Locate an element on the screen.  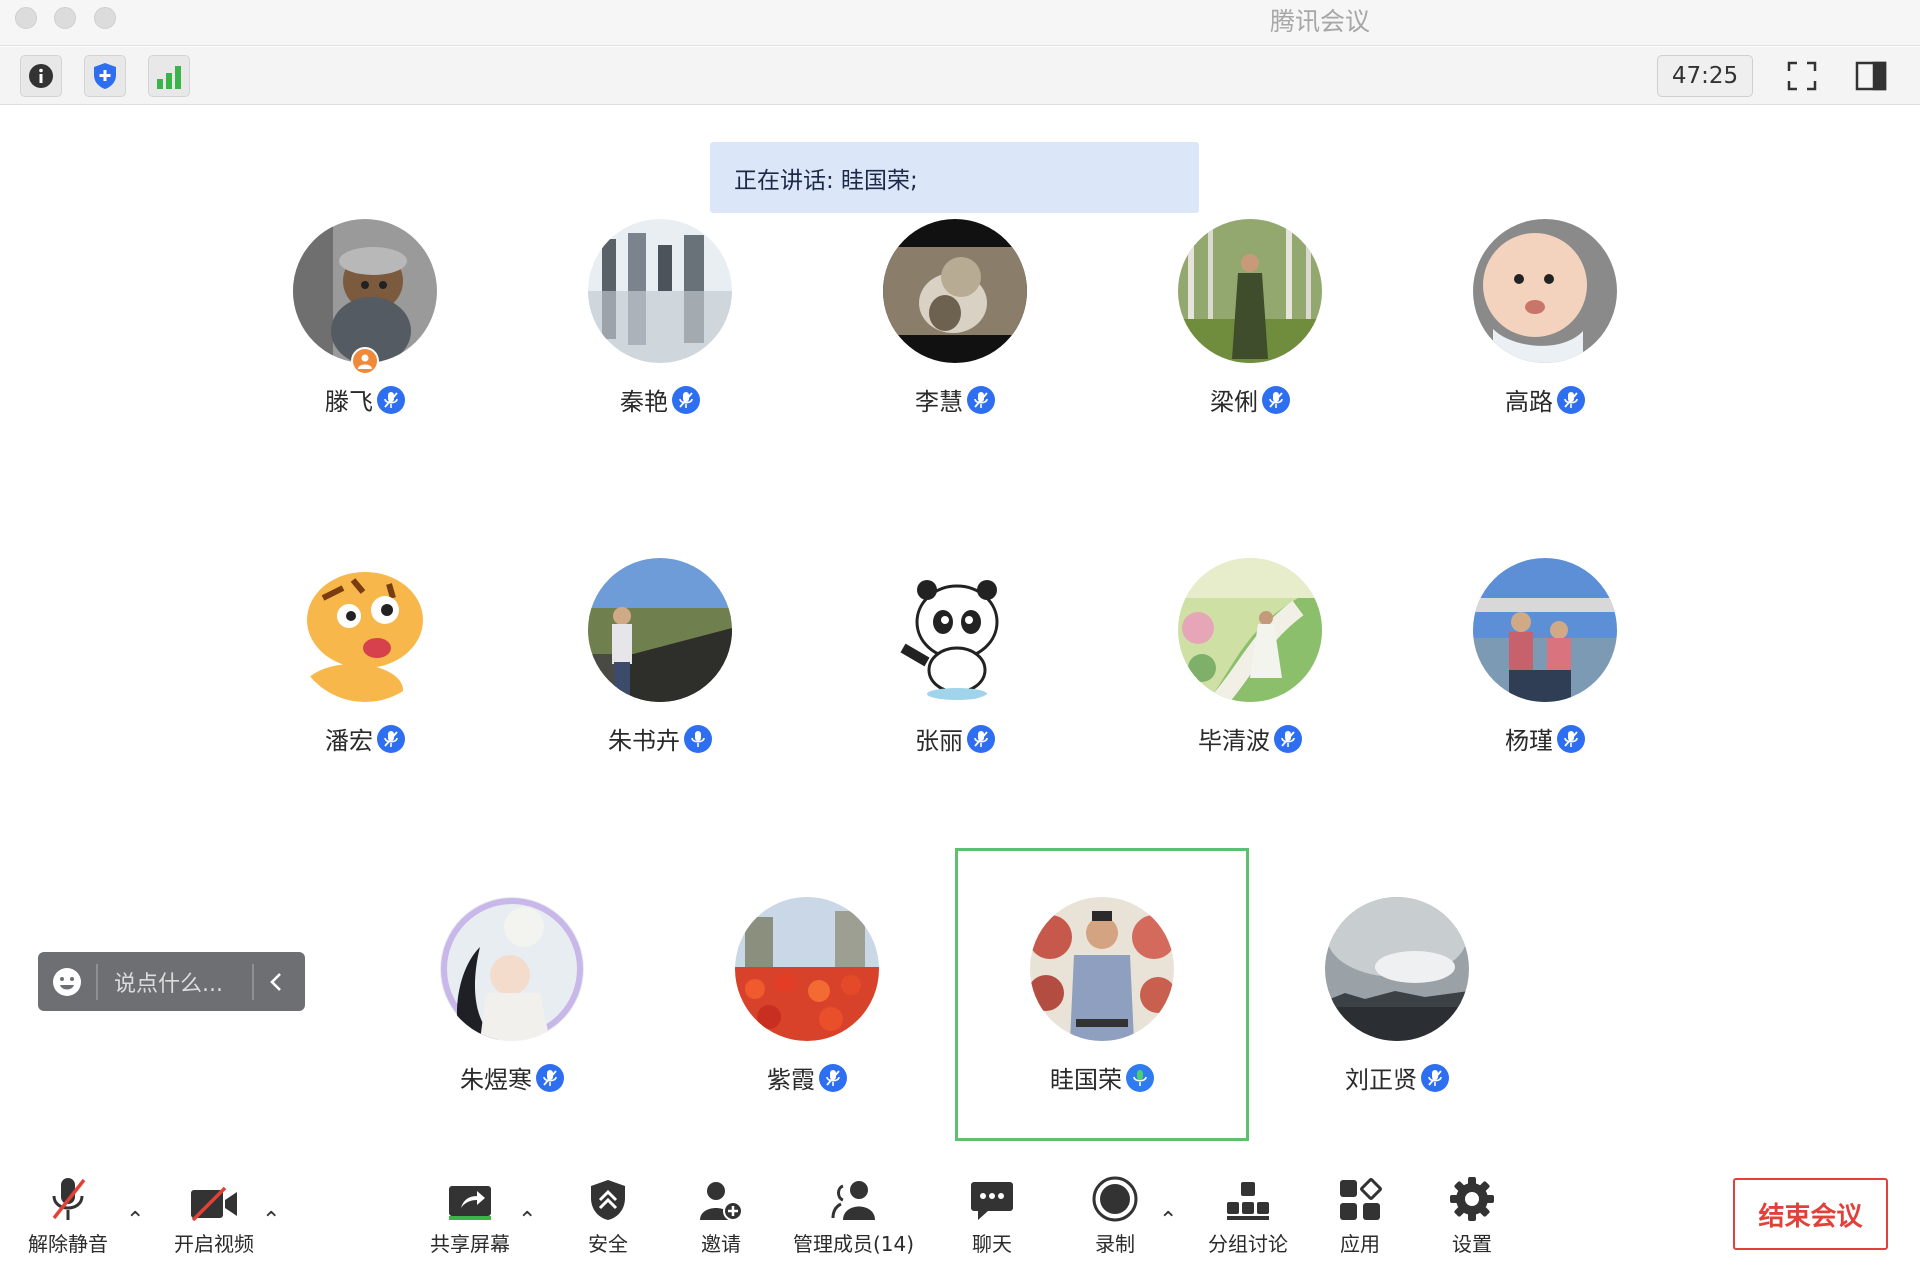
participant-name: 潘宏 is located at coordinates (349, 741).